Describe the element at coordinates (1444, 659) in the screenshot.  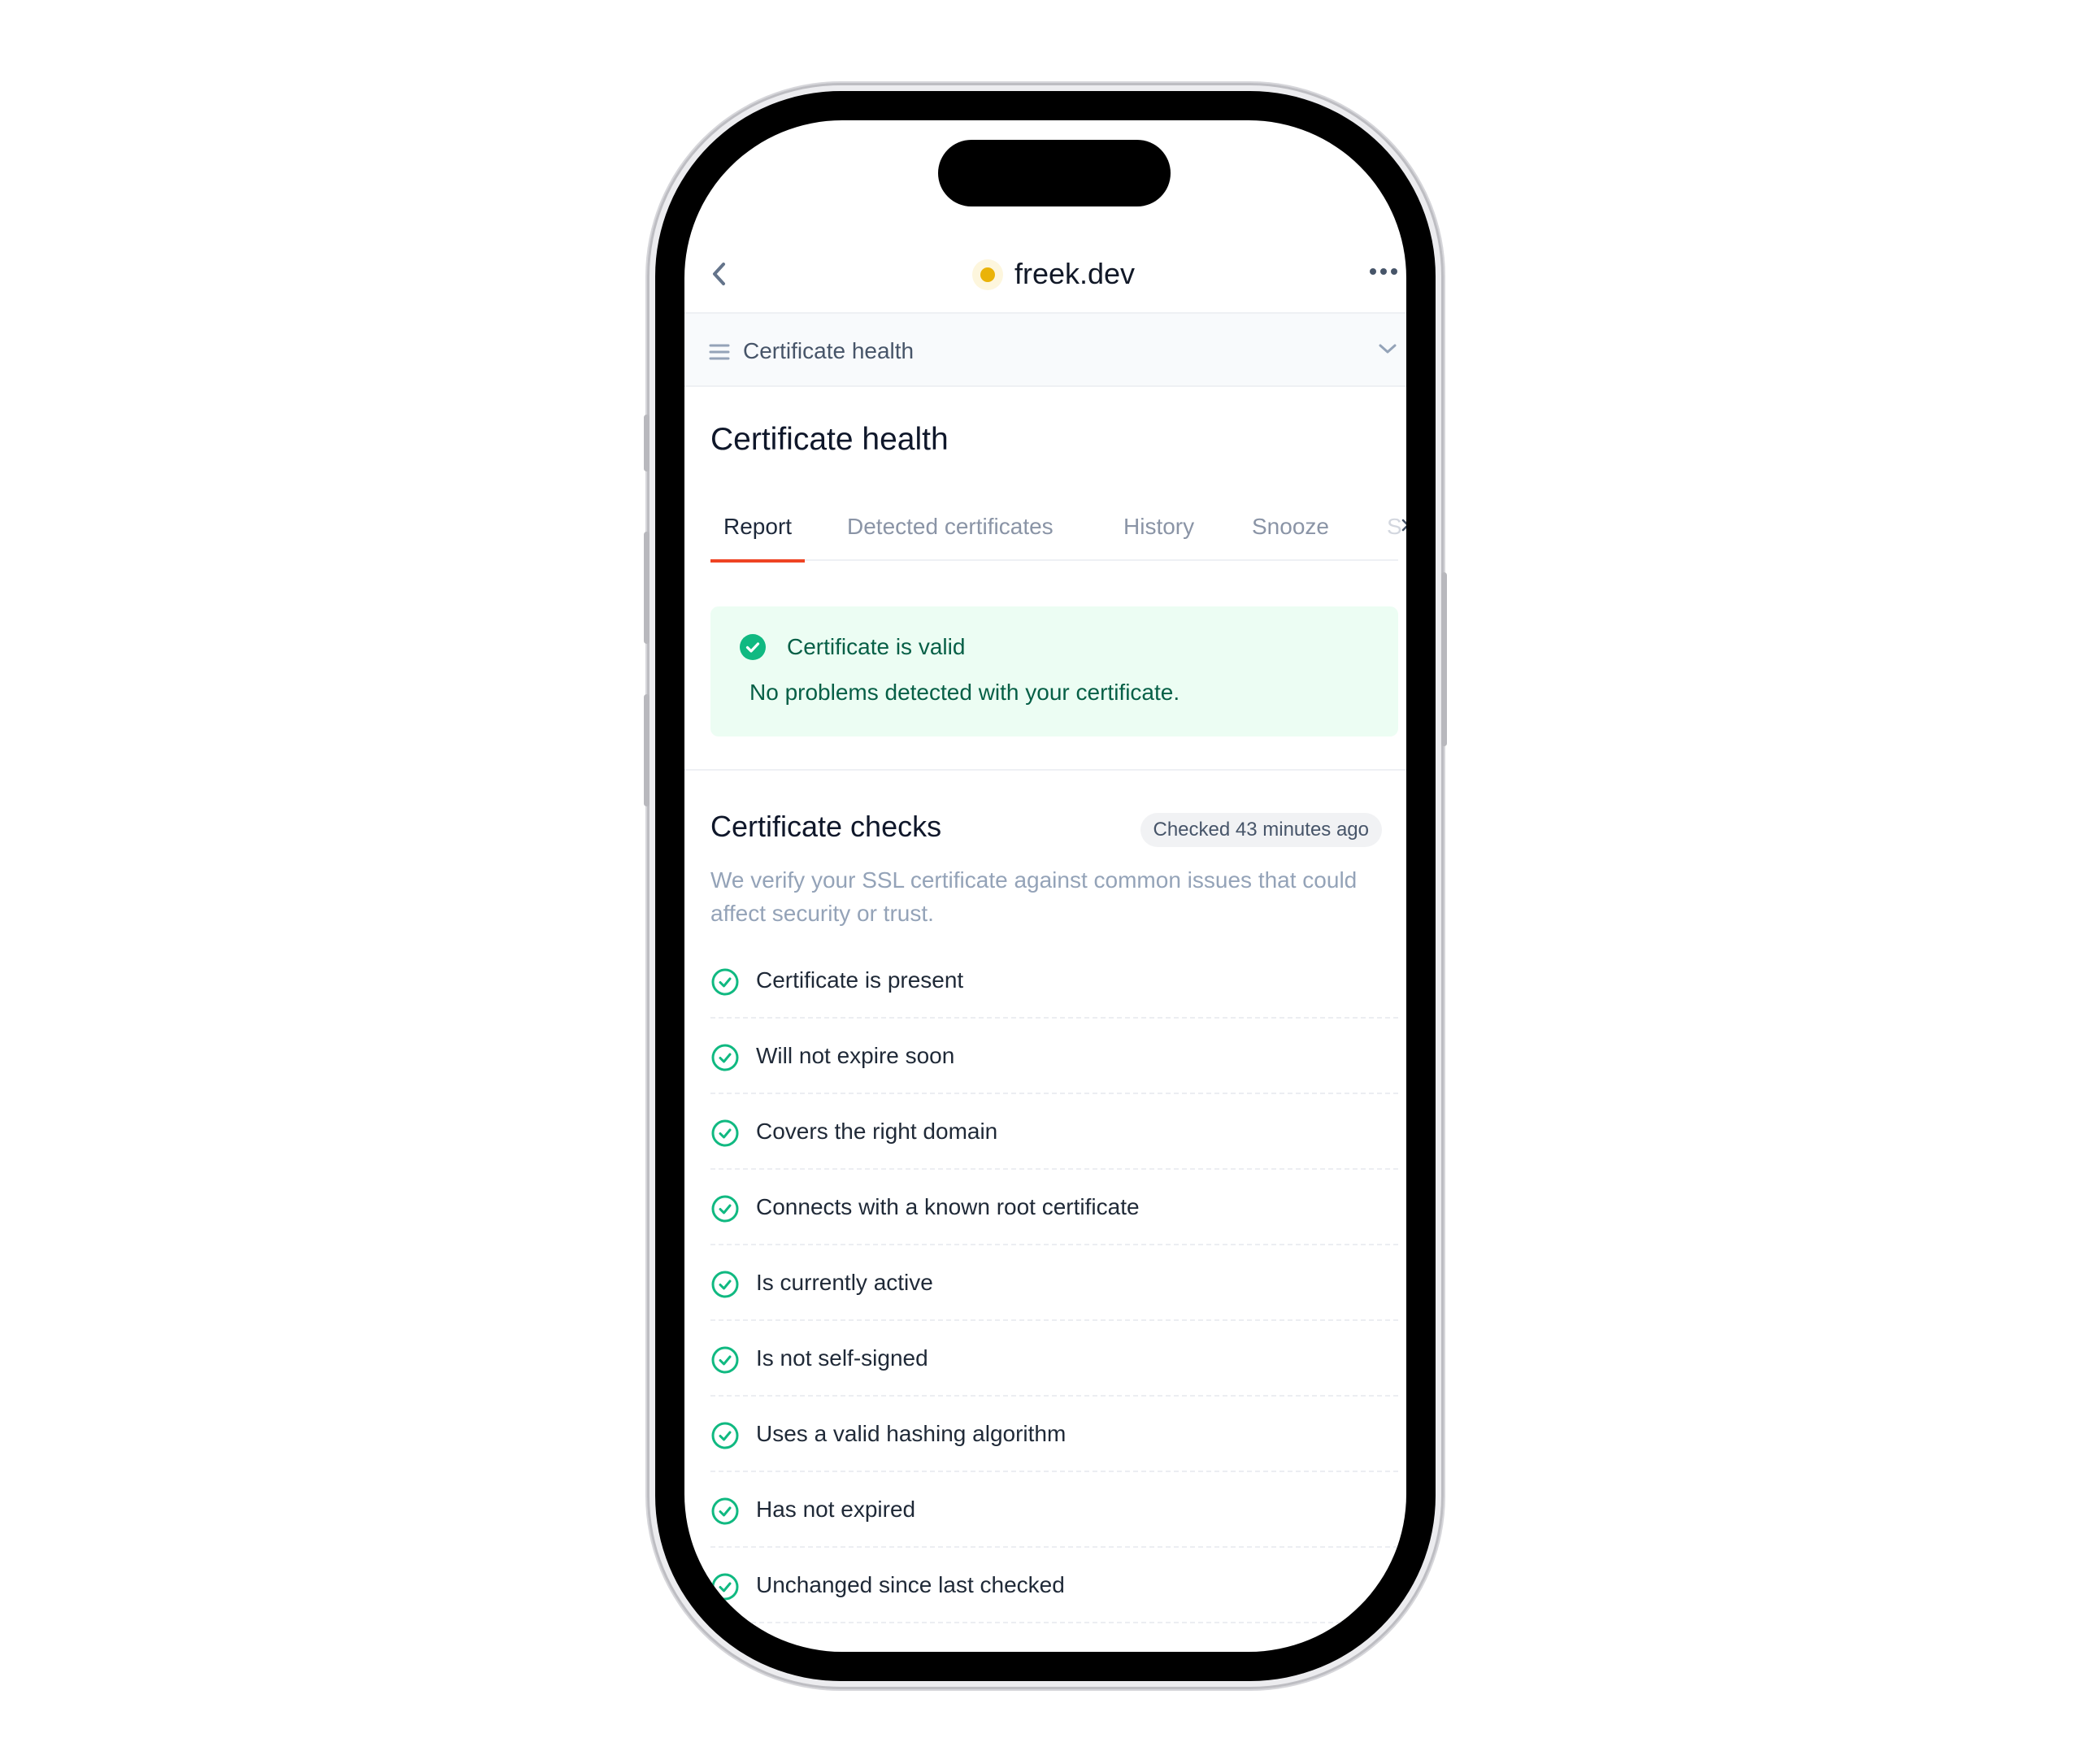
I see `side-button` at that location.